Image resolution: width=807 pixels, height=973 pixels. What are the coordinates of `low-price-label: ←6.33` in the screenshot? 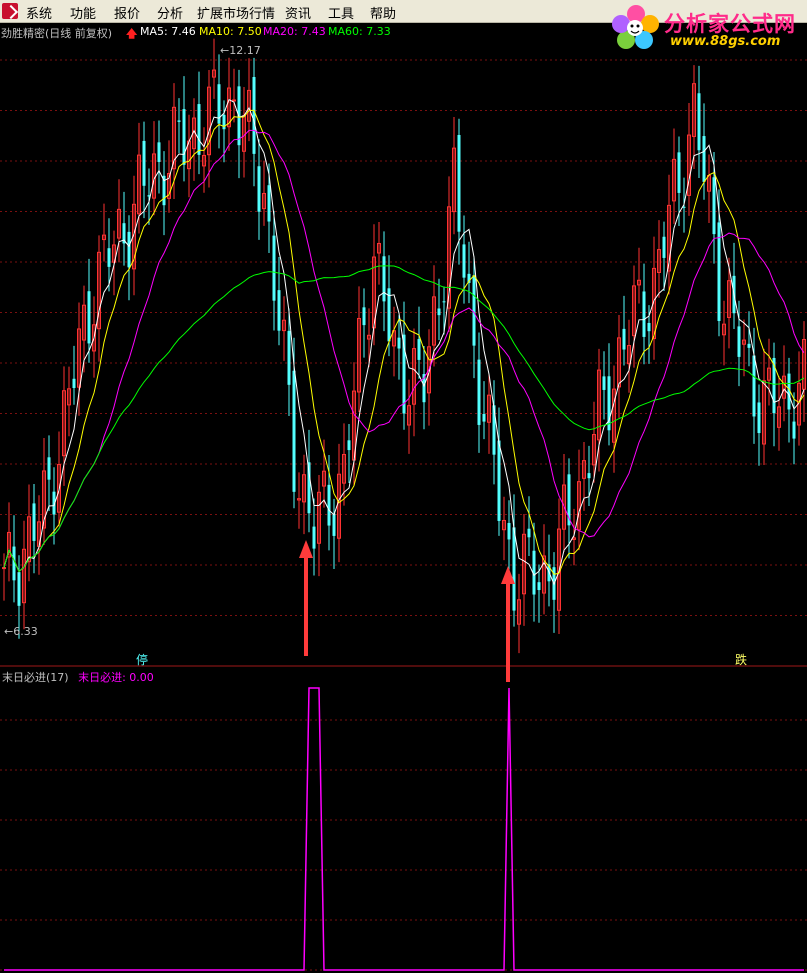 It's located at (21, 631).